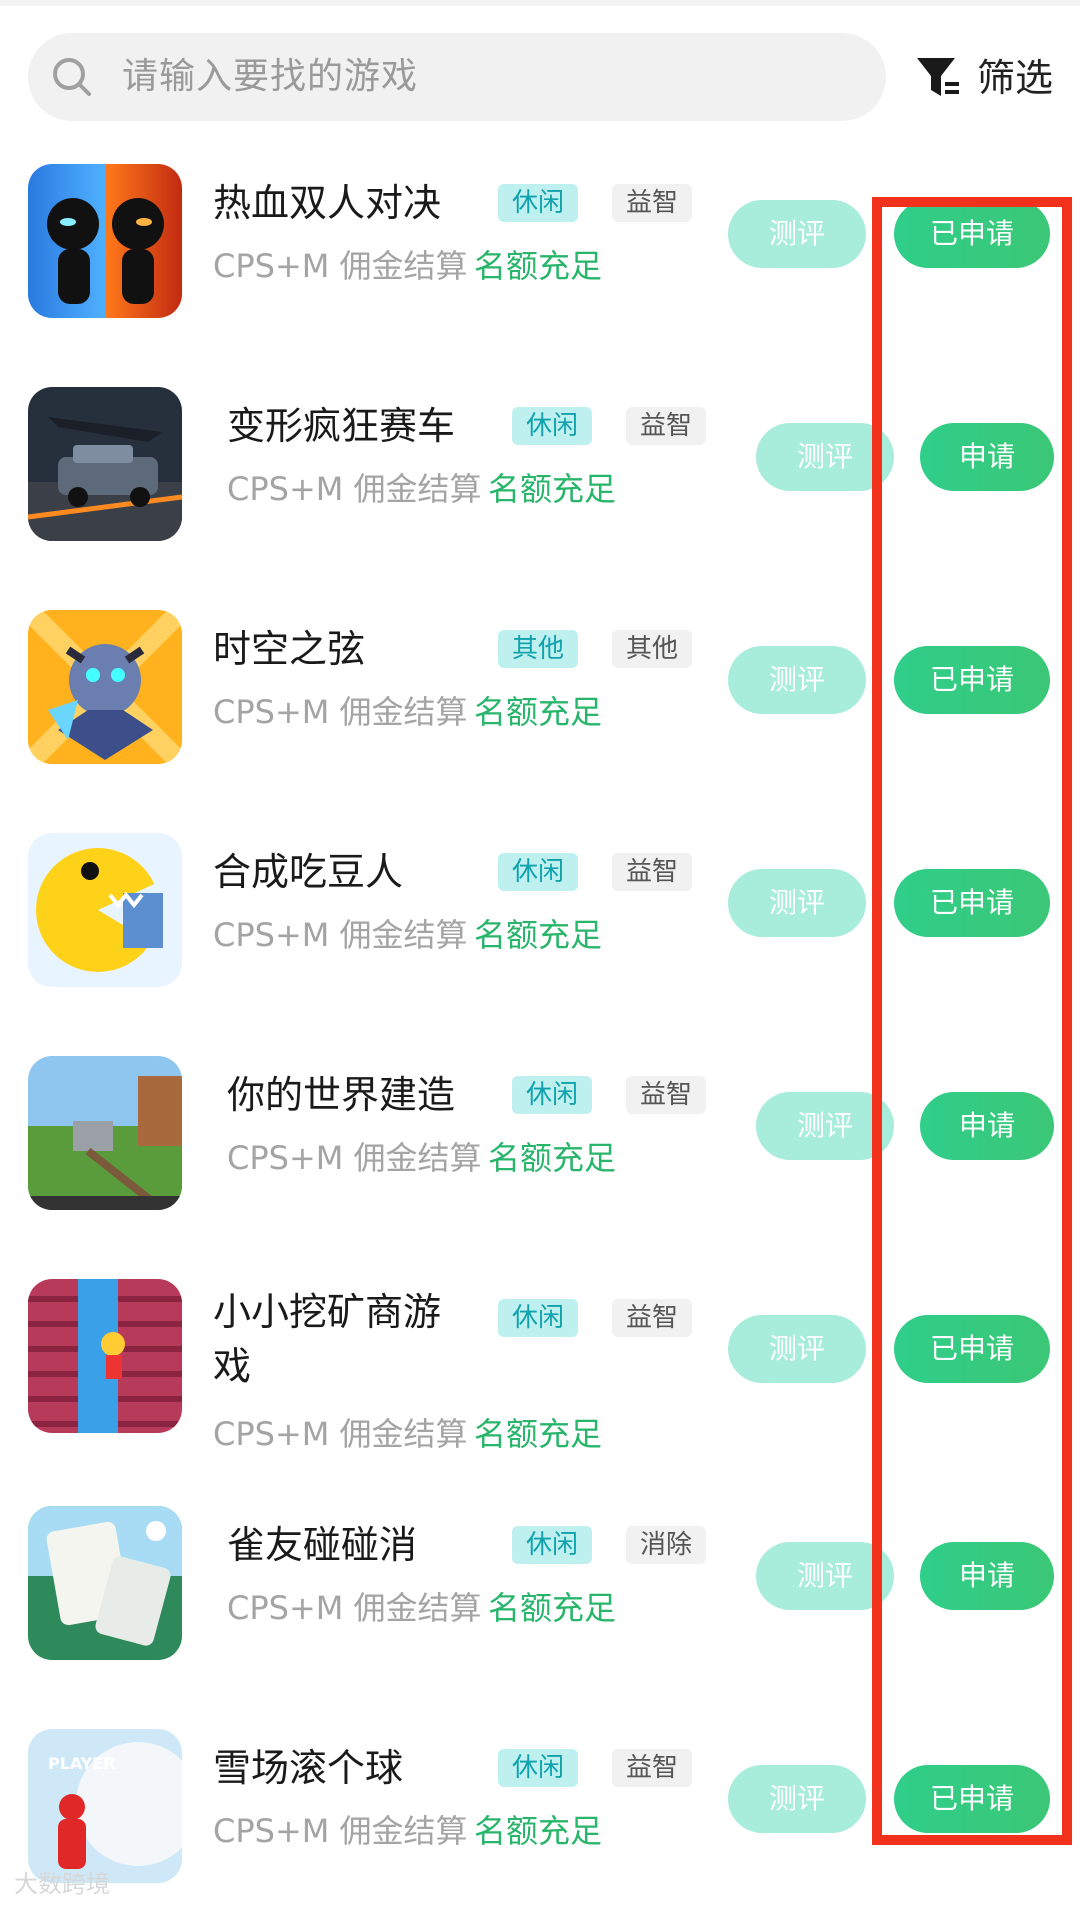  I want to click on game-title: 雀友碰碰消, so click(322, 1545).